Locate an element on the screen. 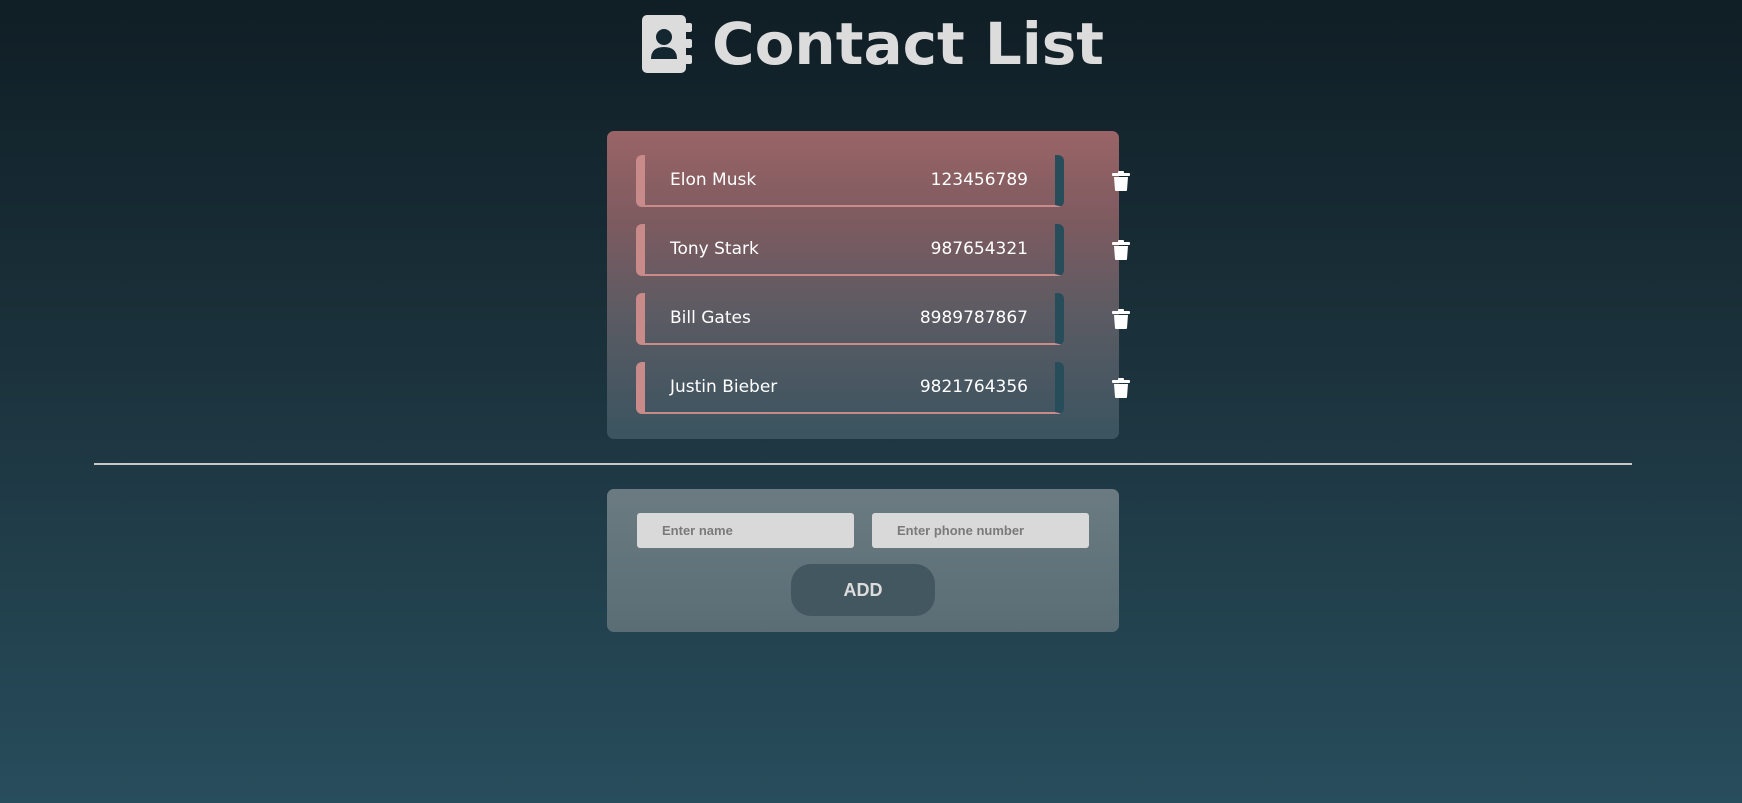 The image size is (1742, 803). contact-pill: Tony Stark 987654321 is located at coordinates (850, 250).